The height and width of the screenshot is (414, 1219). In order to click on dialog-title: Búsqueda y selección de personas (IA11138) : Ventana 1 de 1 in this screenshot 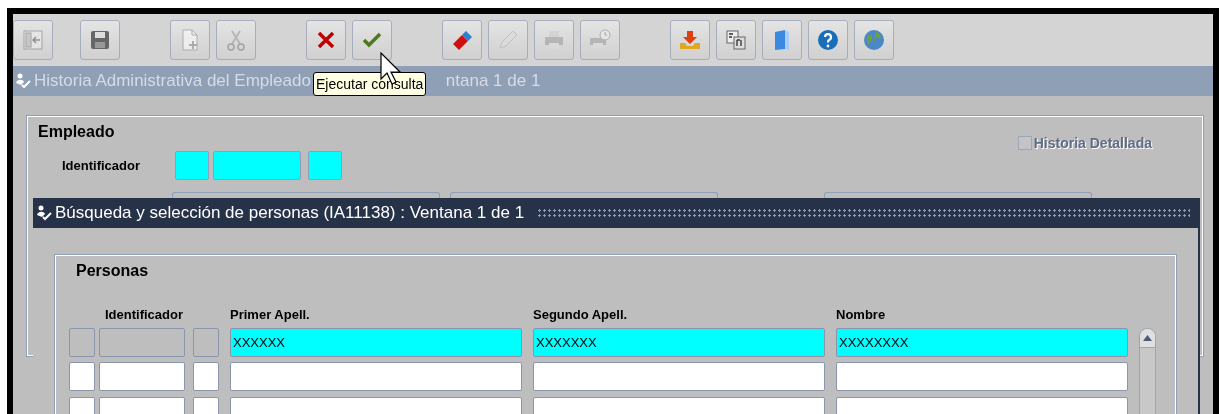, I will do `click(290, 213)`.